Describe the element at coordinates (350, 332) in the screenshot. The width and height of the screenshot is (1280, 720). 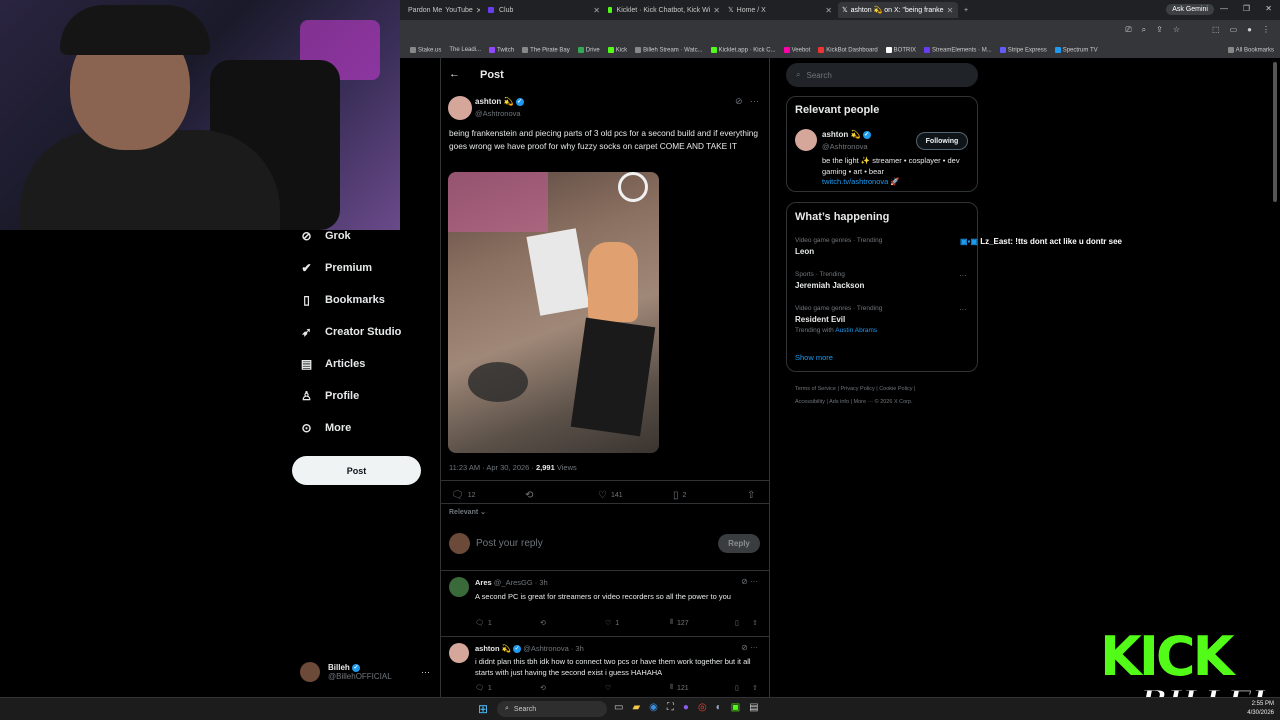
I see `nav-creator-studio: ➶ Creator Studio` at that location.